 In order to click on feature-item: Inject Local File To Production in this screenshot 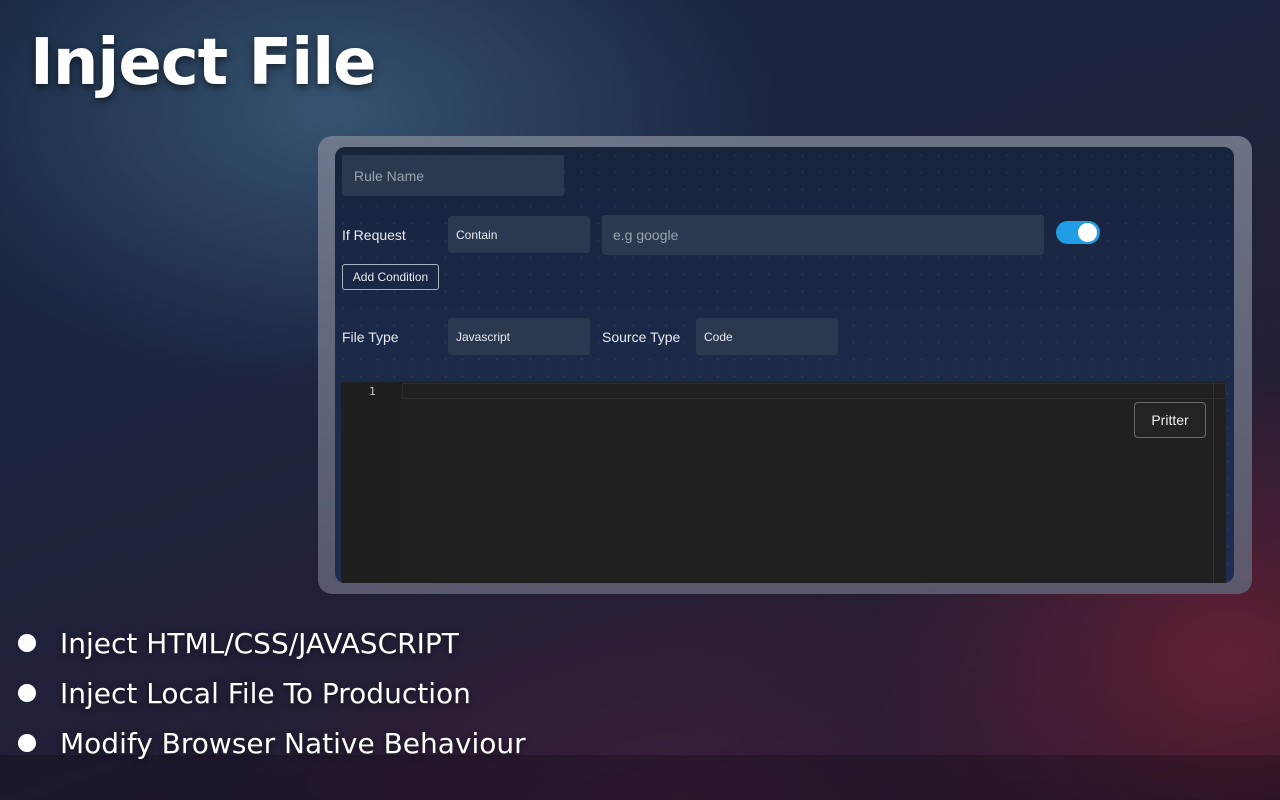, I will do `click(272, 693)`.